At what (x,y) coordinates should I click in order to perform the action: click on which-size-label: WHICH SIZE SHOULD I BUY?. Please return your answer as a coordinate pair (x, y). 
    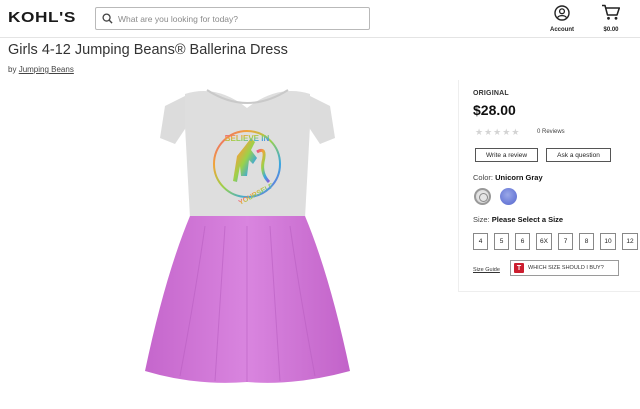
    Looking at the image, I should click on (566, 268).